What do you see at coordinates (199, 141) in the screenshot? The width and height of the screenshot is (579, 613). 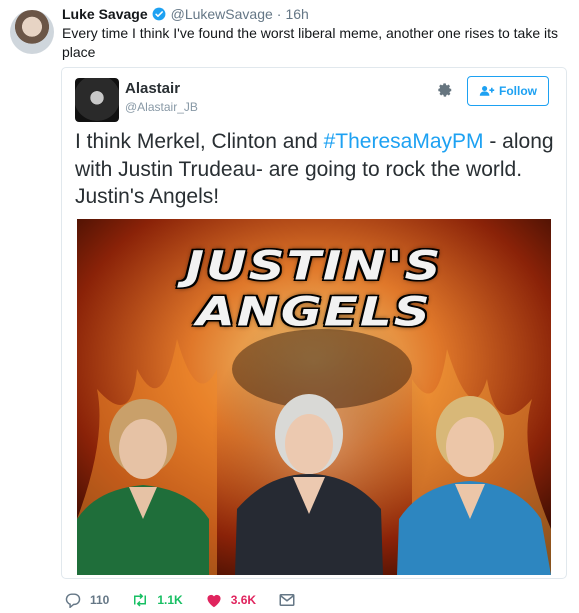 I see `quoted-text-before: I think Merkel, Clinton and` at bounding box center [199, 141].